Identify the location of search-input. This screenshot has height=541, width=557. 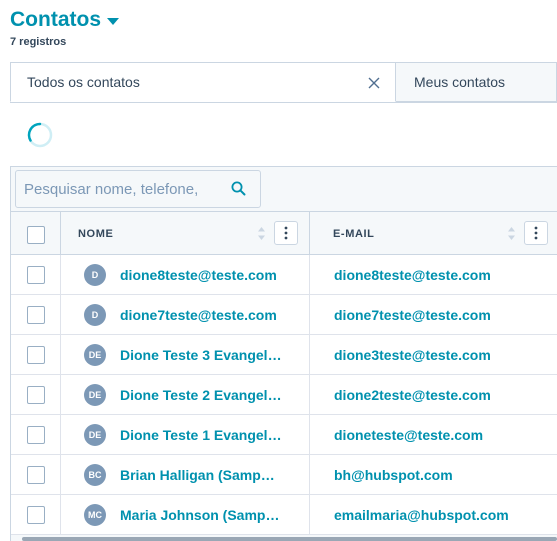
(121, 189).